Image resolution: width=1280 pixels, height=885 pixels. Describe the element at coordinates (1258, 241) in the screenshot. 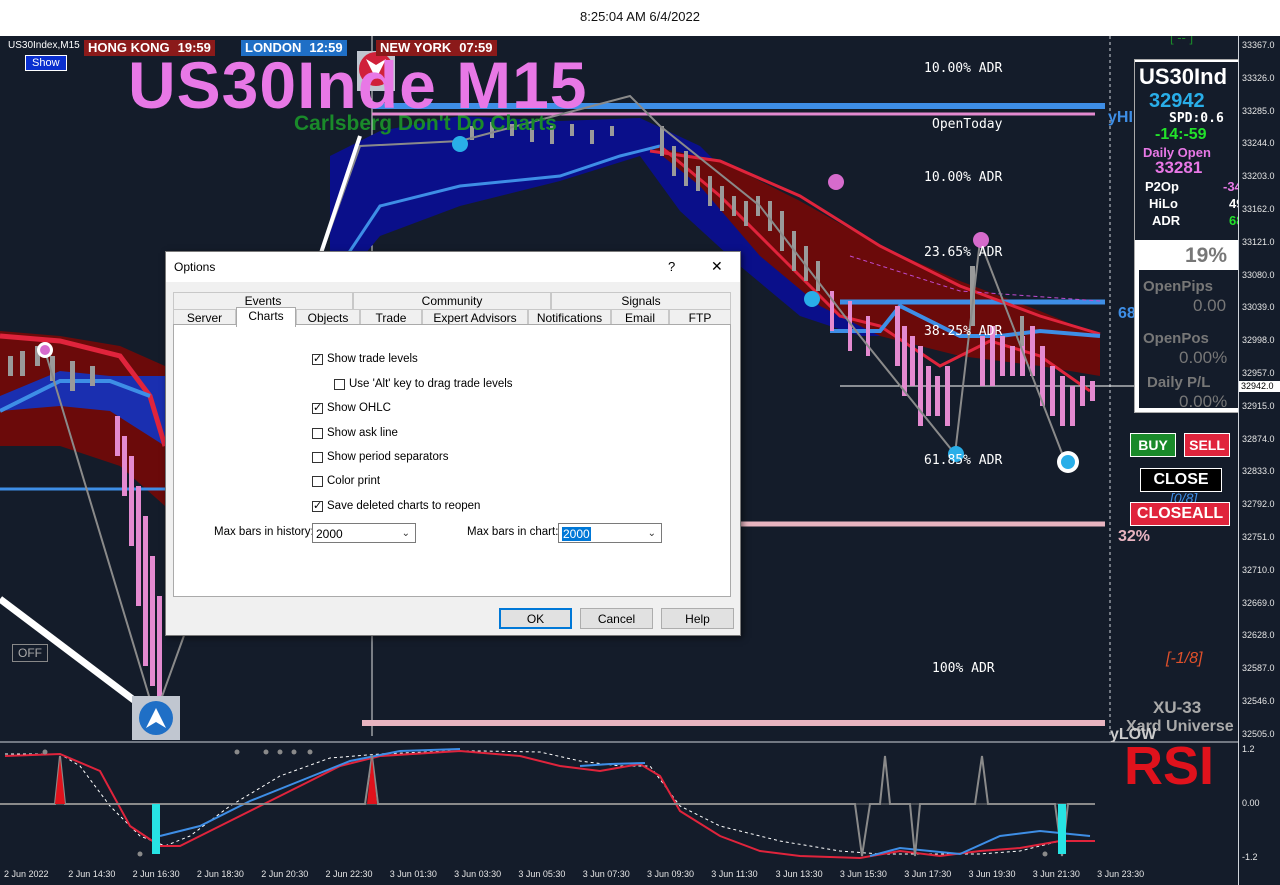

I see `price-tick-label: 33121.0` at that location.